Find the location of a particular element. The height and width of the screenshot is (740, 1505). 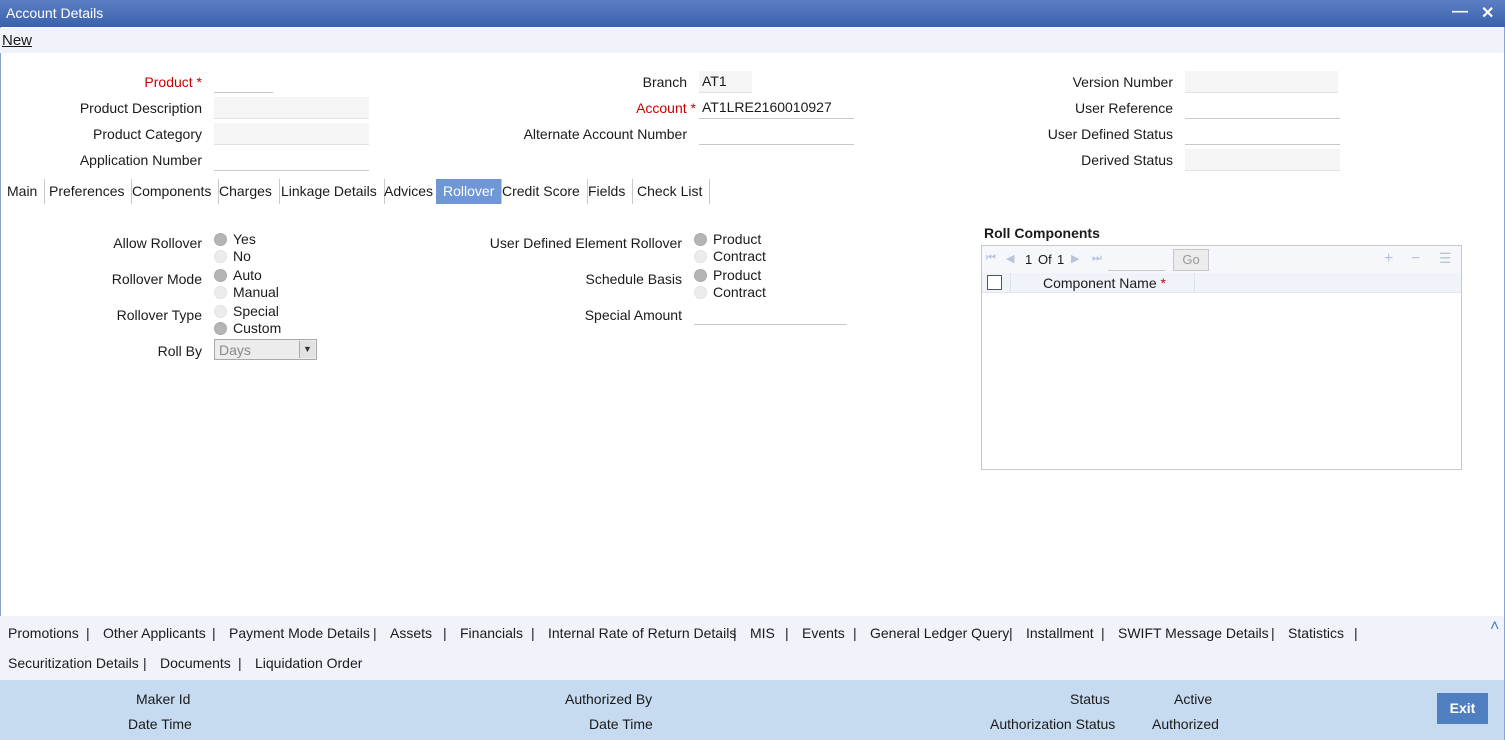

new-link: New is located at coordinates (17, 40).